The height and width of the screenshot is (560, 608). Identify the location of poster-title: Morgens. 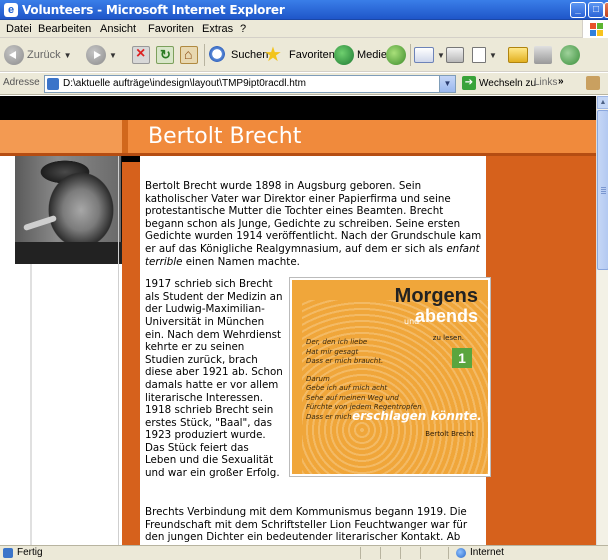
(436, 296).